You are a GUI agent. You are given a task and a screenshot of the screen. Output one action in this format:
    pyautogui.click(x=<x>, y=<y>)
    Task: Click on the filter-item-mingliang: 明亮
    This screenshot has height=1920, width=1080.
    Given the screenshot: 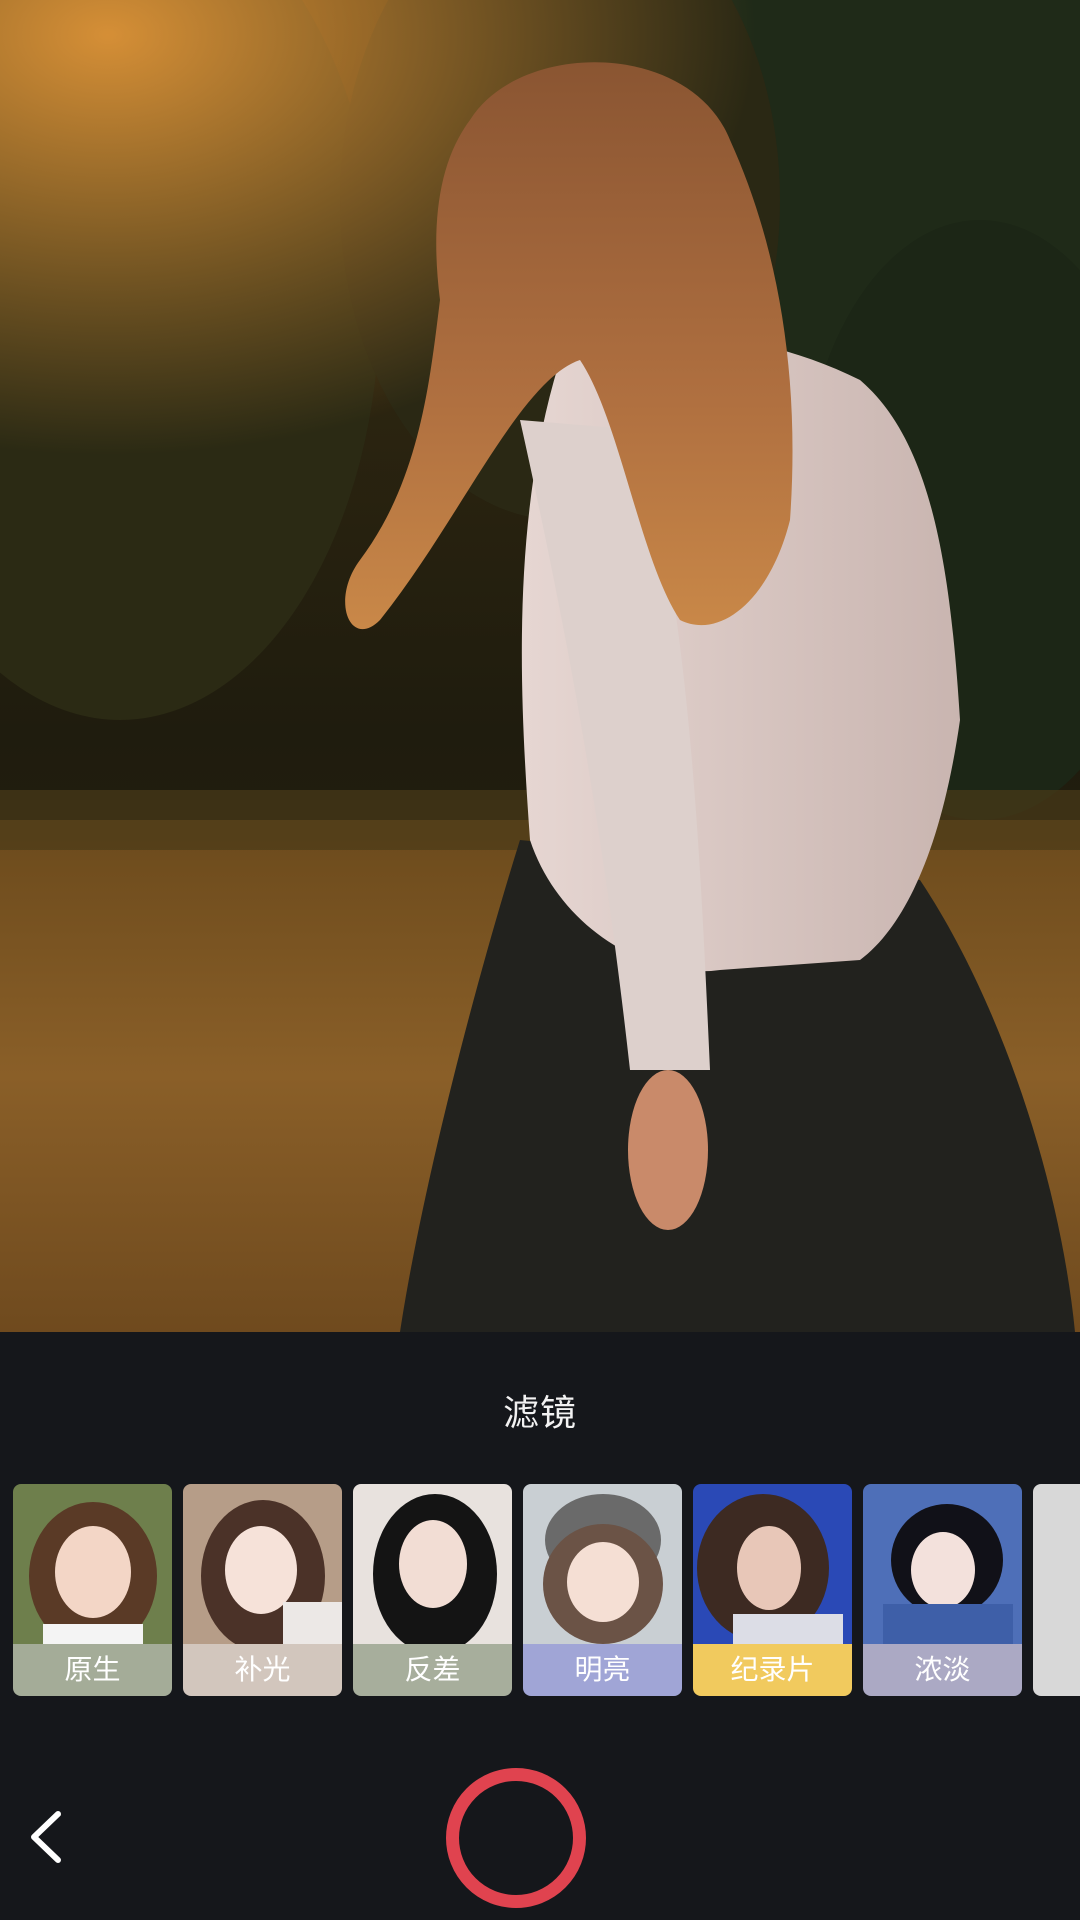 What is the action you would take?
    pyautogui.click(x=602, y=1590)
    